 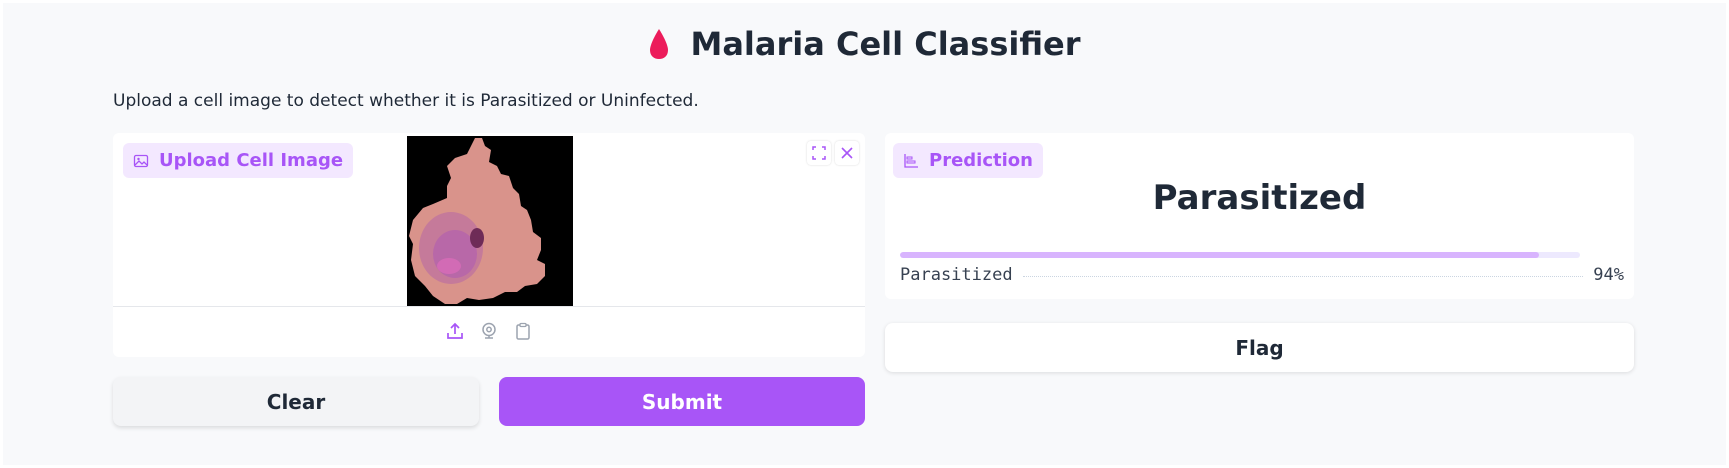 What do you see at coordinates (819, 153) in the screenshot?
I see `fullscreen-icon` at bounding box center [819, 153].